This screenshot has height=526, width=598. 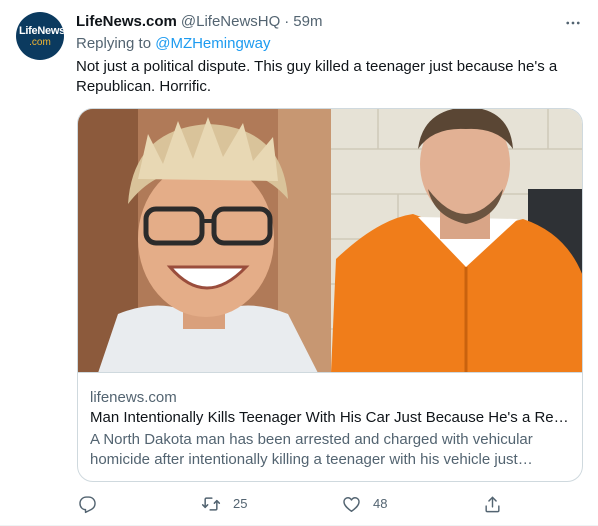 I want to click on avatar-logo-text: LifeNews, so click(x=41, y=31).